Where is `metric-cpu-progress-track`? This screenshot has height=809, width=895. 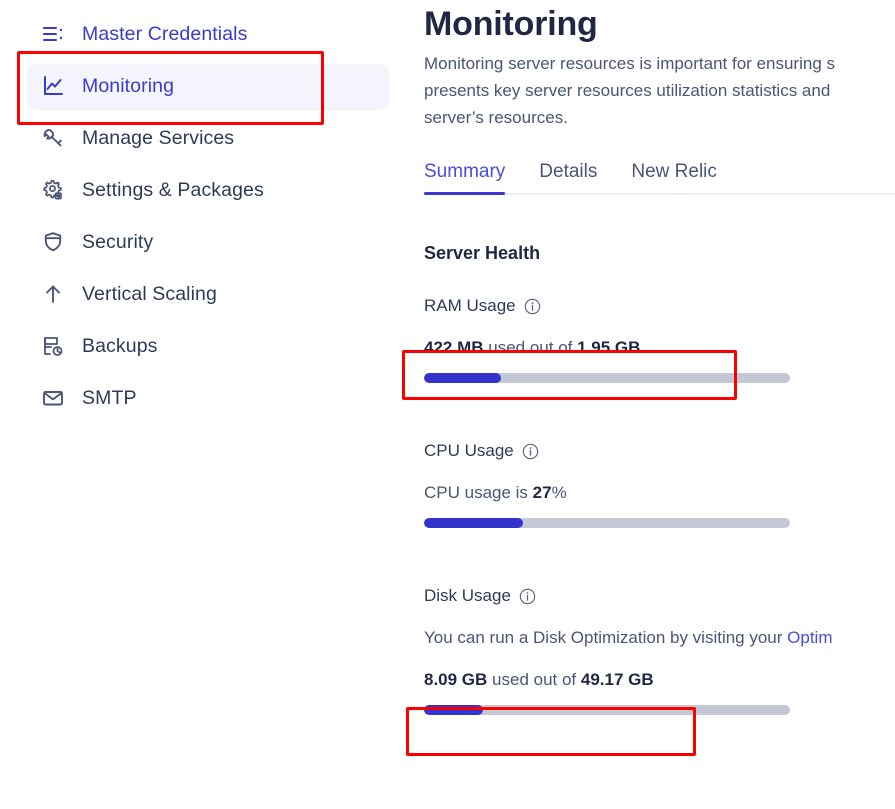 metric-cpu-progress-track is located at coordinates (607, 523).